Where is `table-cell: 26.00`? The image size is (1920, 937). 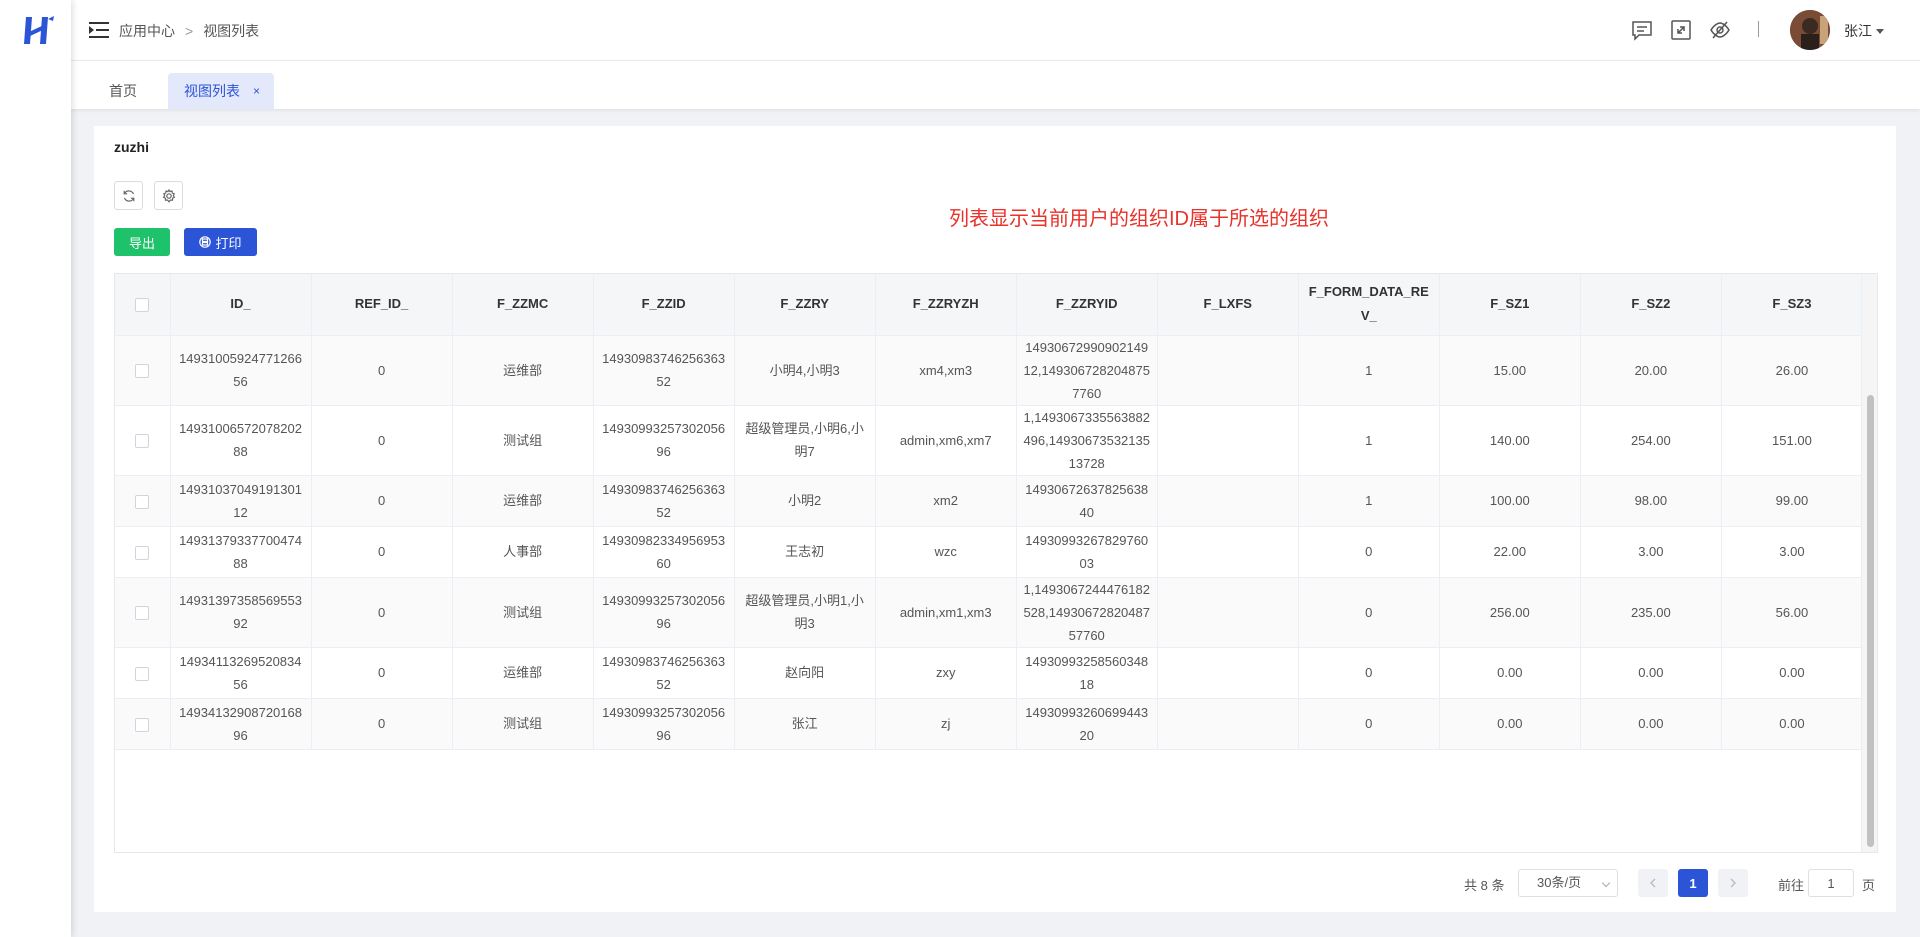 table-cell: 26.00 is located at coordinates (1792, 370).